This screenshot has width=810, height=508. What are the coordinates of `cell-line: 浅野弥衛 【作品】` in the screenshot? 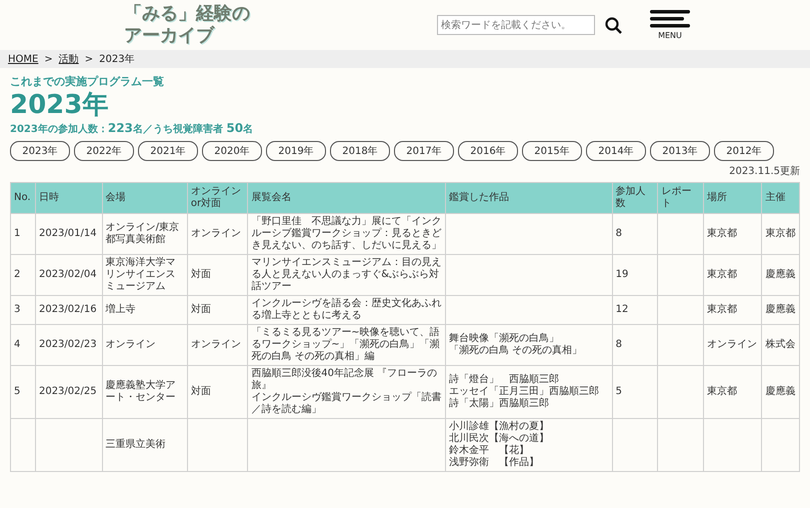 It's located at (494, 463).